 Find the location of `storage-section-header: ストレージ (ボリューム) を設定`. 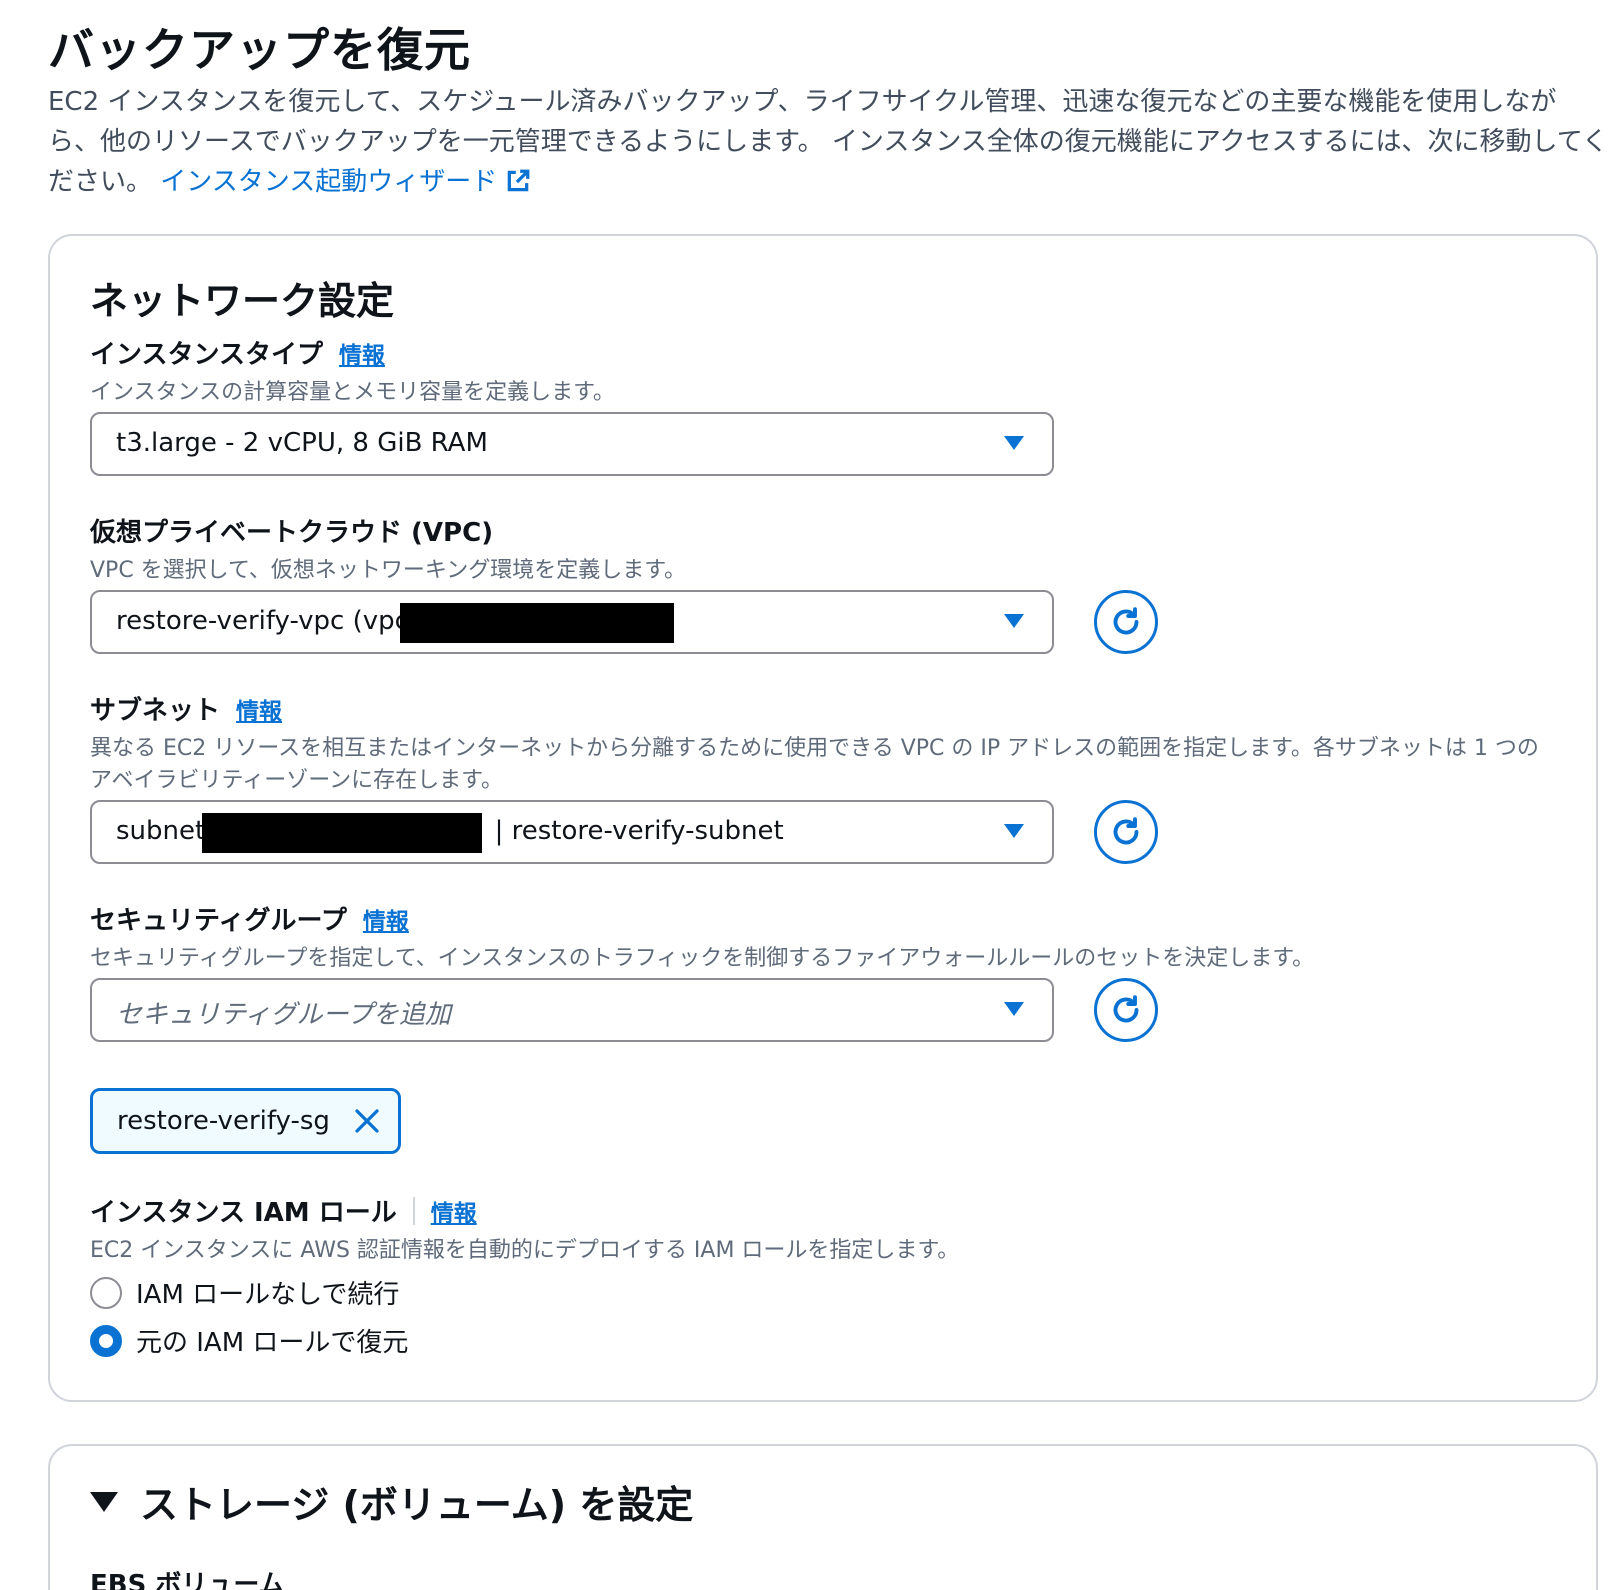

storage-section-header: ストレージ (ボリューム) を設定 is located at coordinates (391, 1501).